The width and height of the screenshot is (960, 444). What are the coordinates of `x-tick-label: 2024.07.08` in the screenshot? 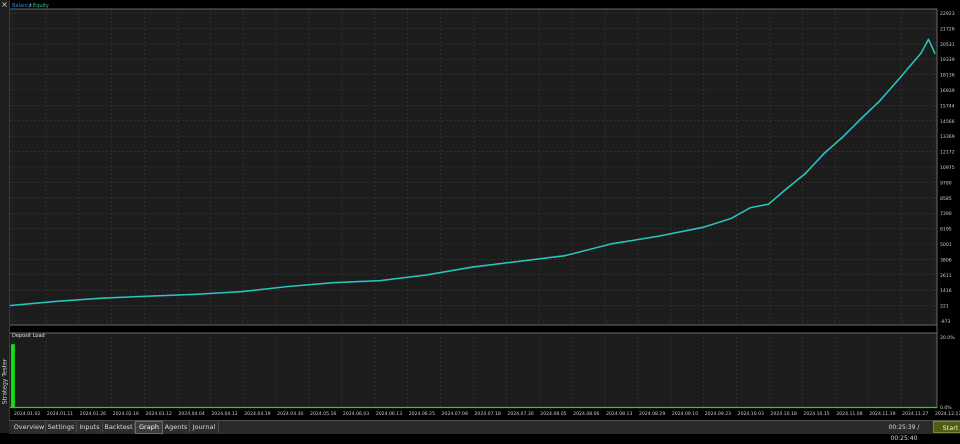 It's located at (455, 414).